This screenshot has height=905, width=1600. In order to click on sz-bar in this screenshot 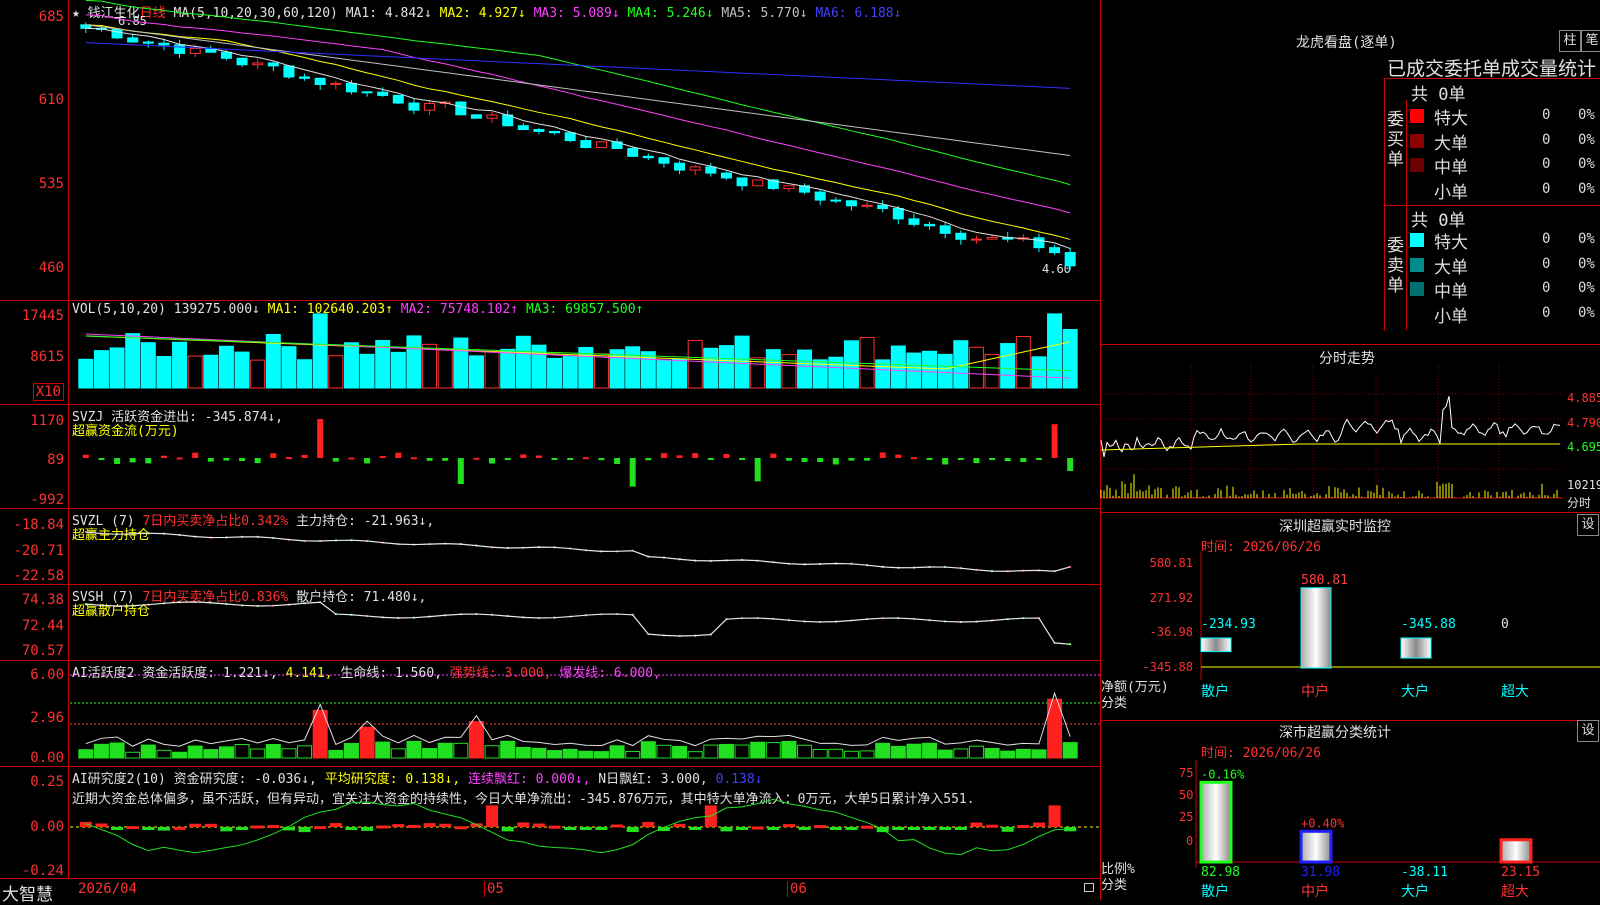, I will do `click(1316, 628)`.